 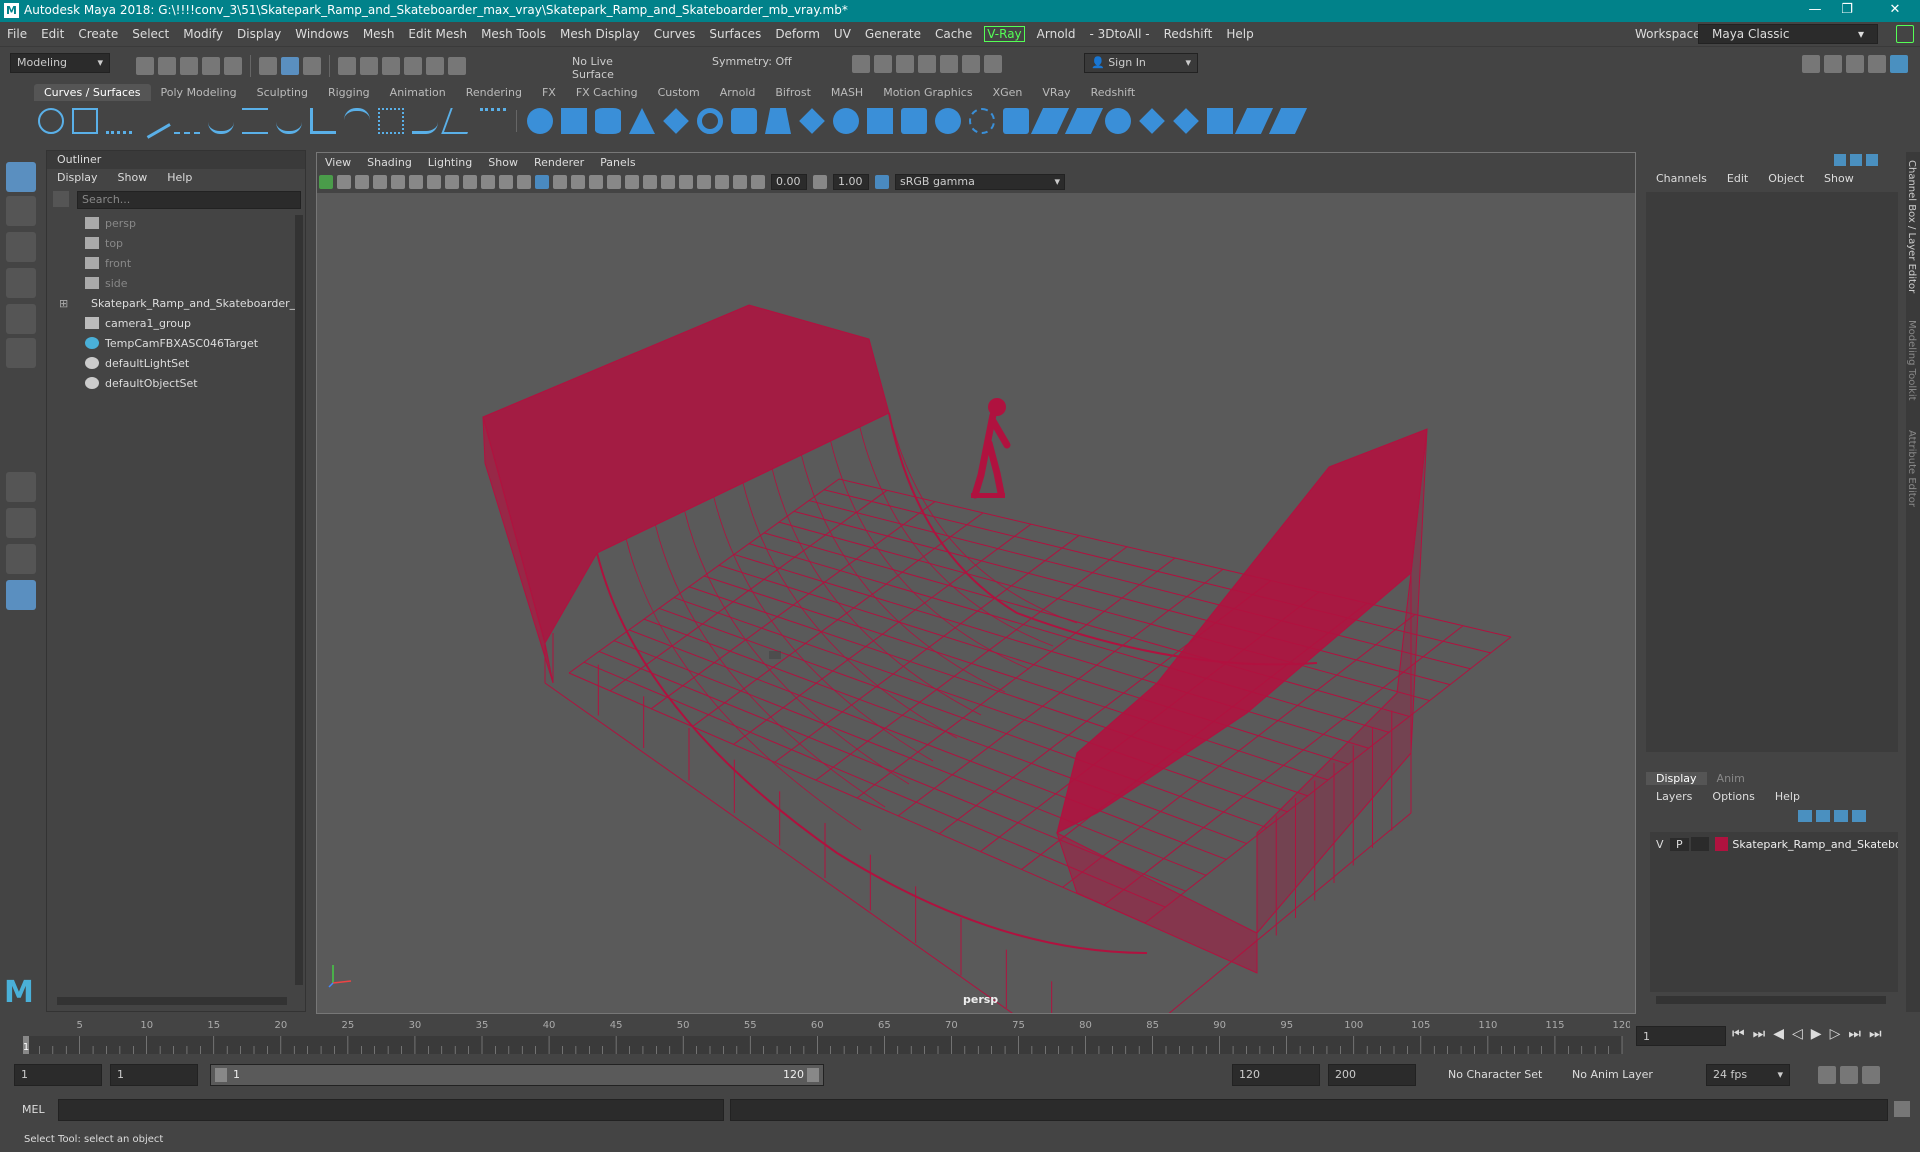 I want to click on rebuild-surface-icon, so click(x=1220, y=121).